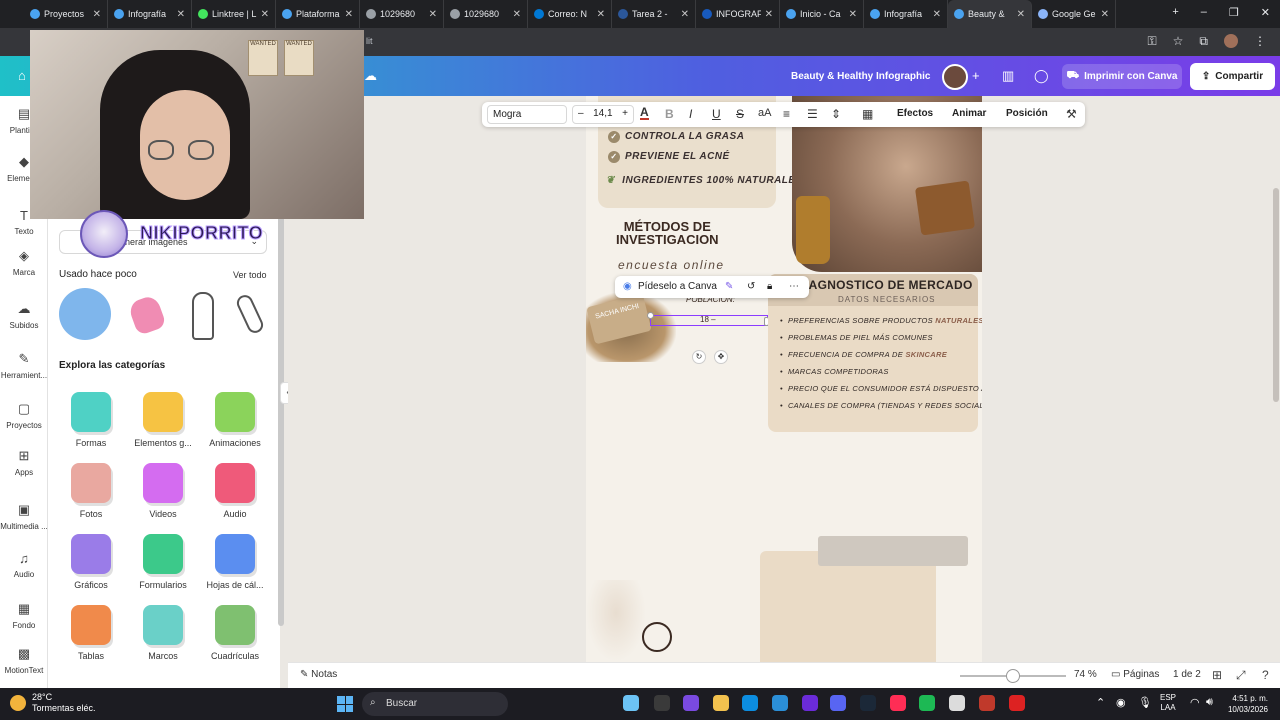 The image size is (1280, 720). Describe the element at coordinates (250, 275) in the screenshot. I see `see-all-link: Ver todo` at that location.